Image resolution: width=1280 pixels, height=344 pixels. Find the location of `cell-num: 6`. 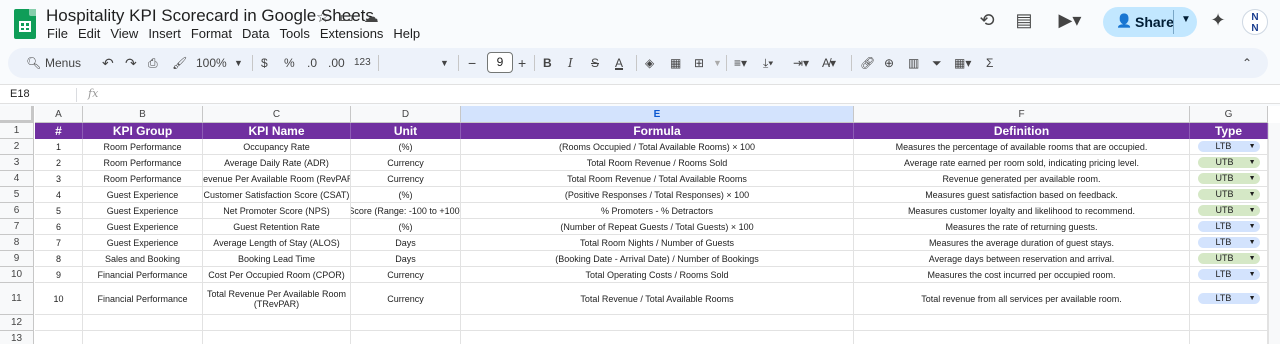

cell-num: 6 is located at coordinates (59, 227).